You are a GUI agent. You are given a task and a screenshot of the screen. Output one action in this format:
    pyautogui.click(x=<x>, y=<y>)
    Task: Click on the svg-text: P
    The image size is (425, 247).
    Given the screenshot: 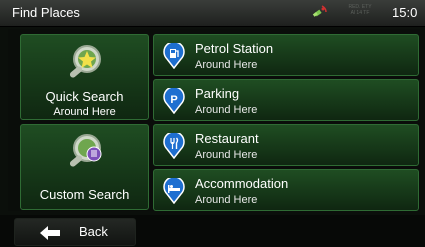 What is the action you would take?
    pyautogui.click(x=173, y=100)
    